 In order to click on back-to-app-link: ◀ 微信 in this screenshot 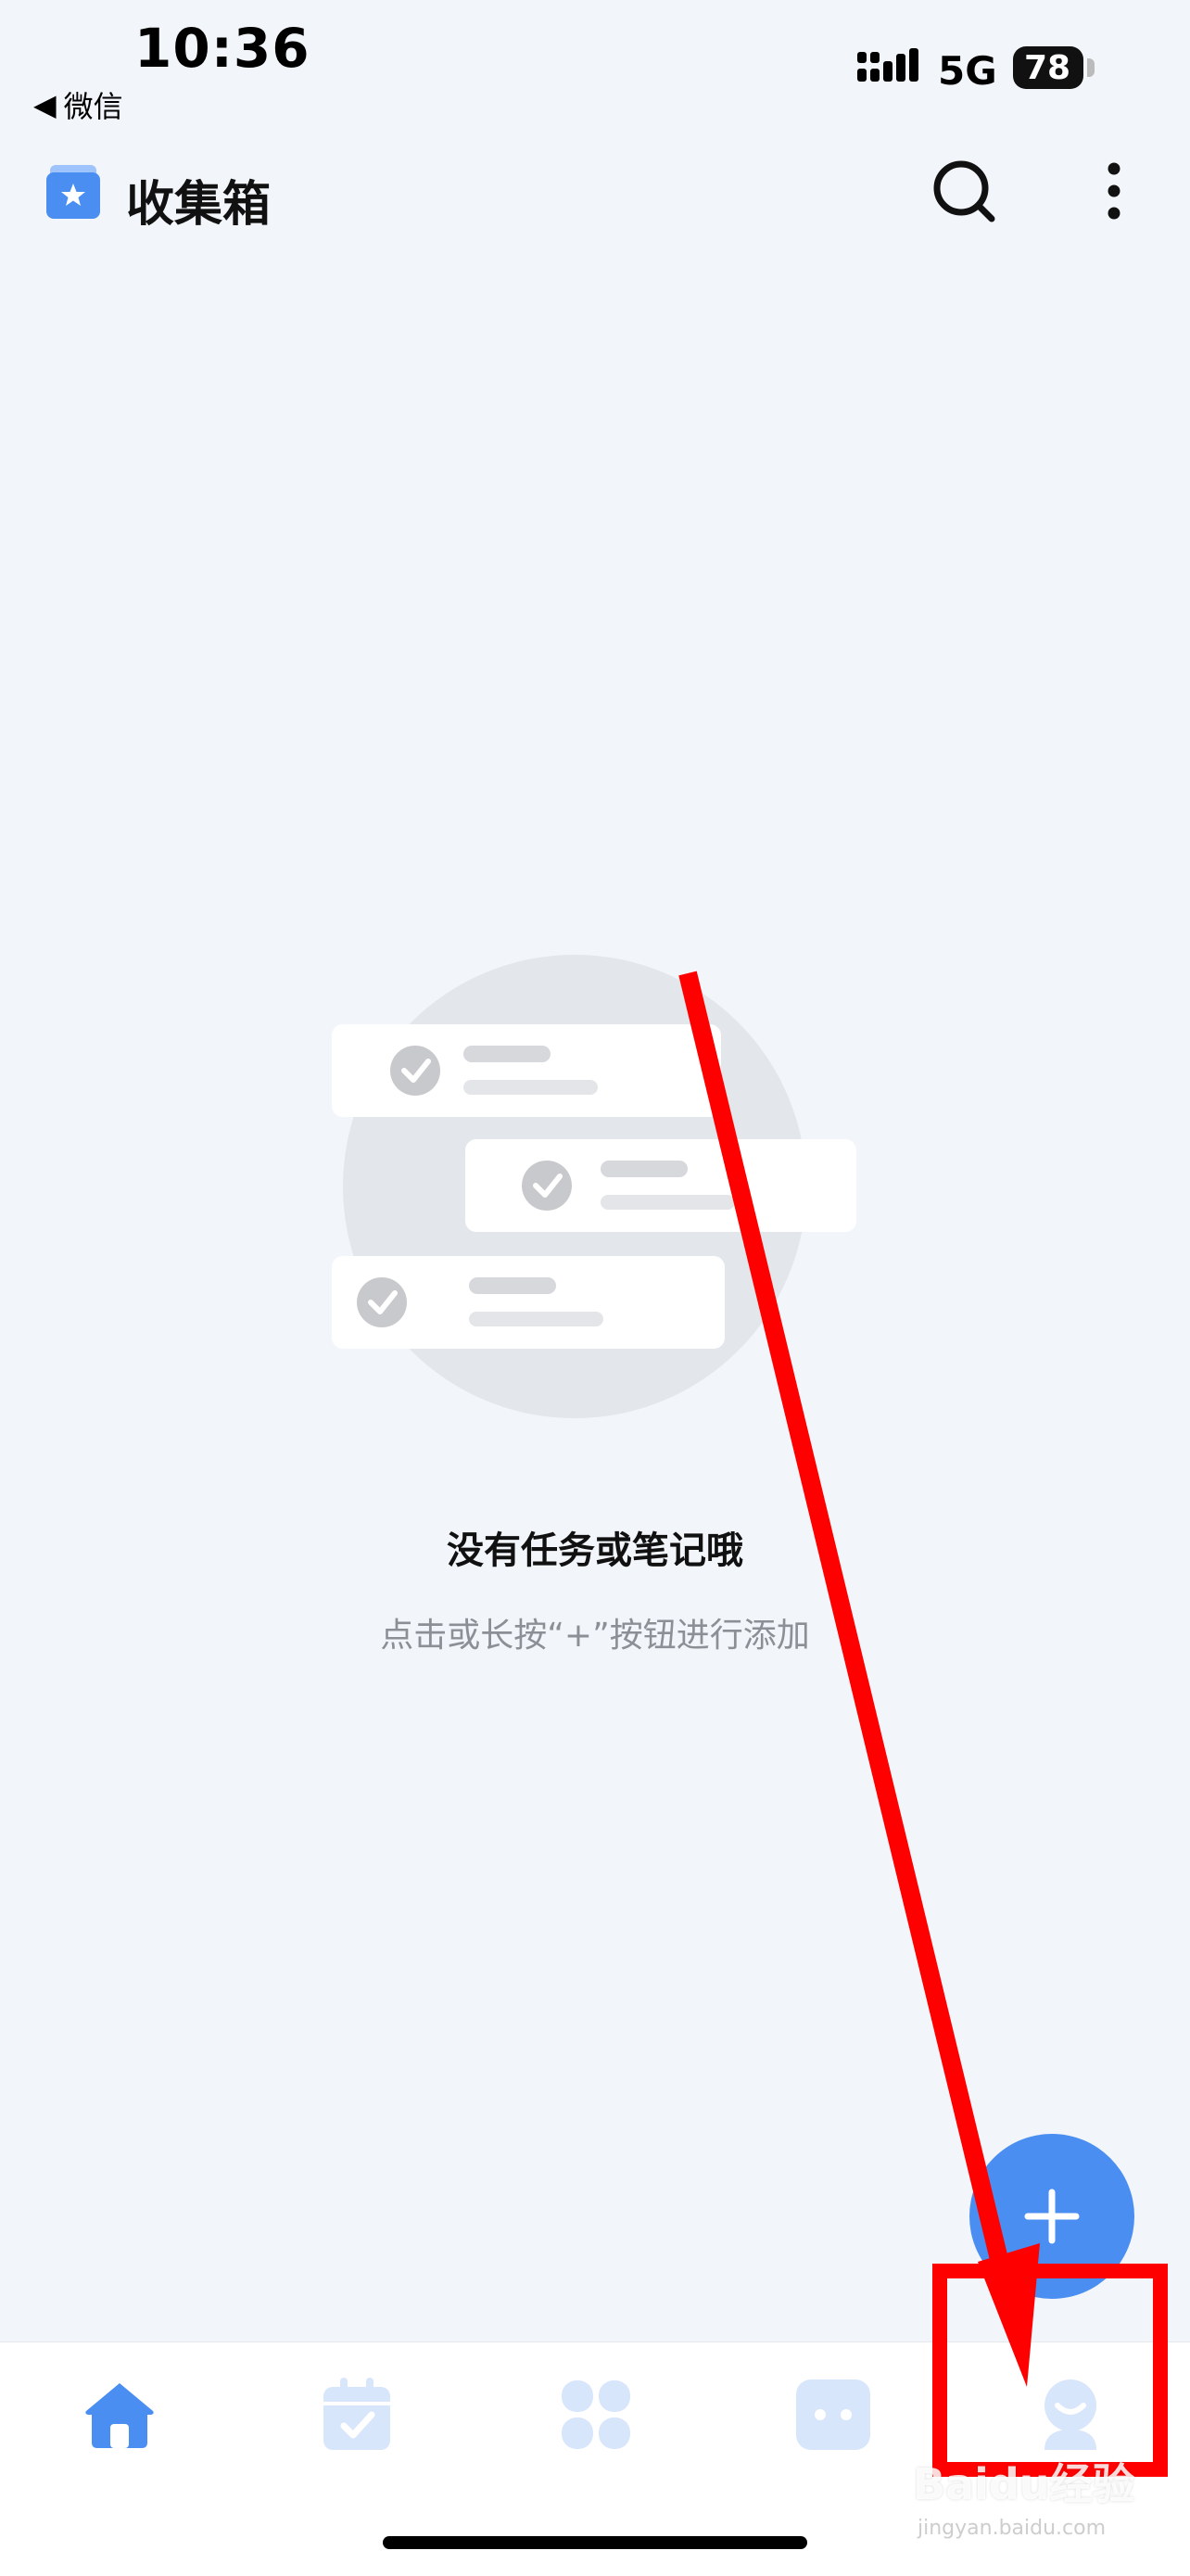, I will do `click(78, 104)`.